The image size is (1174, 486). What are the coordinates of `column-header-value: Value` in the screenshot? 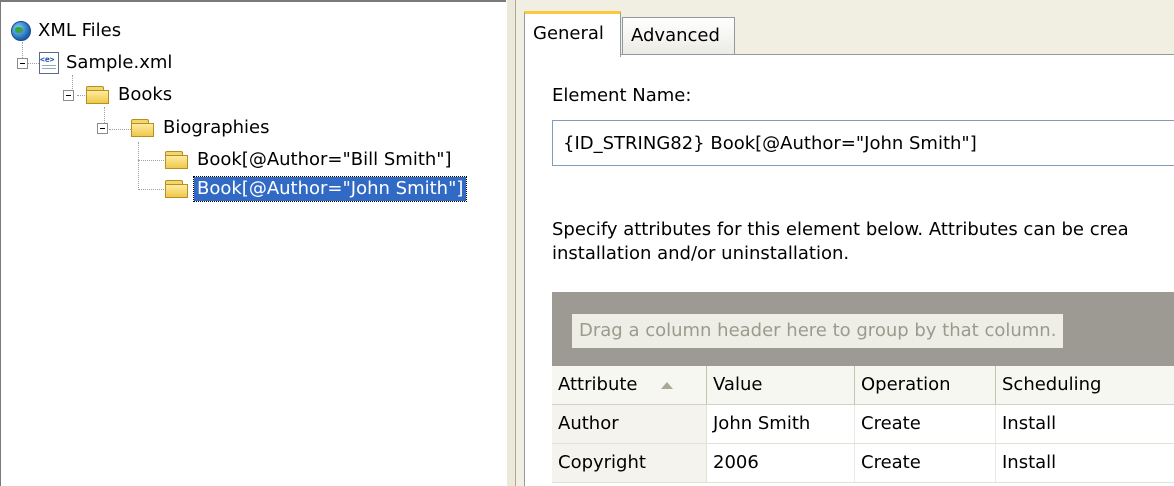 It's located at (781, 385).